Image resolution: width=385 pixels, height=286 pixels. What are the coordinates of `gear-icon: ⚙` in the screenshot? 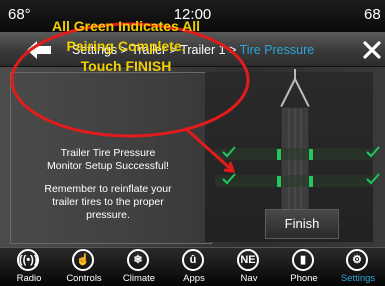 It's located at (357, 260).